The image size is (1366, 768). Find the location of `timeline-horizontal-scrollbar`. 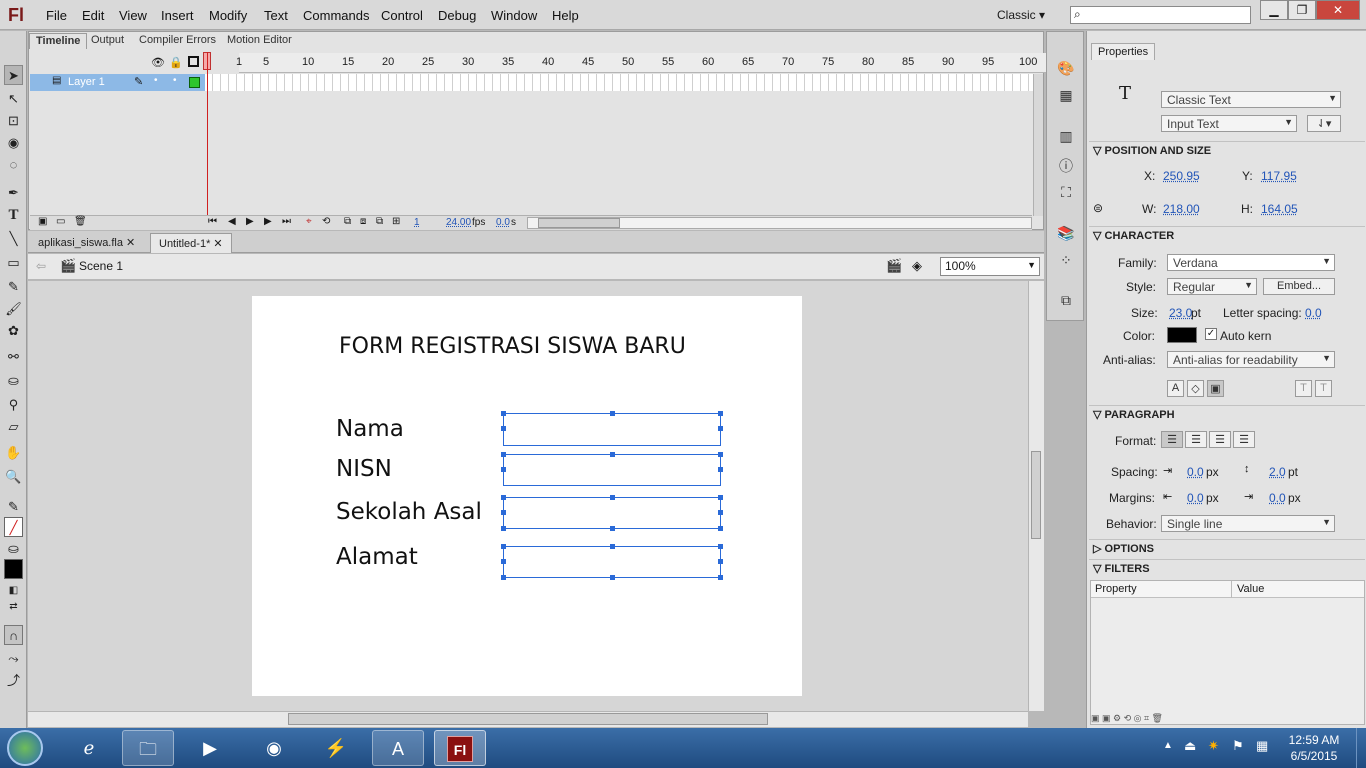

timeline-horizontal-scrollbar is located at coordinates (779, 223).